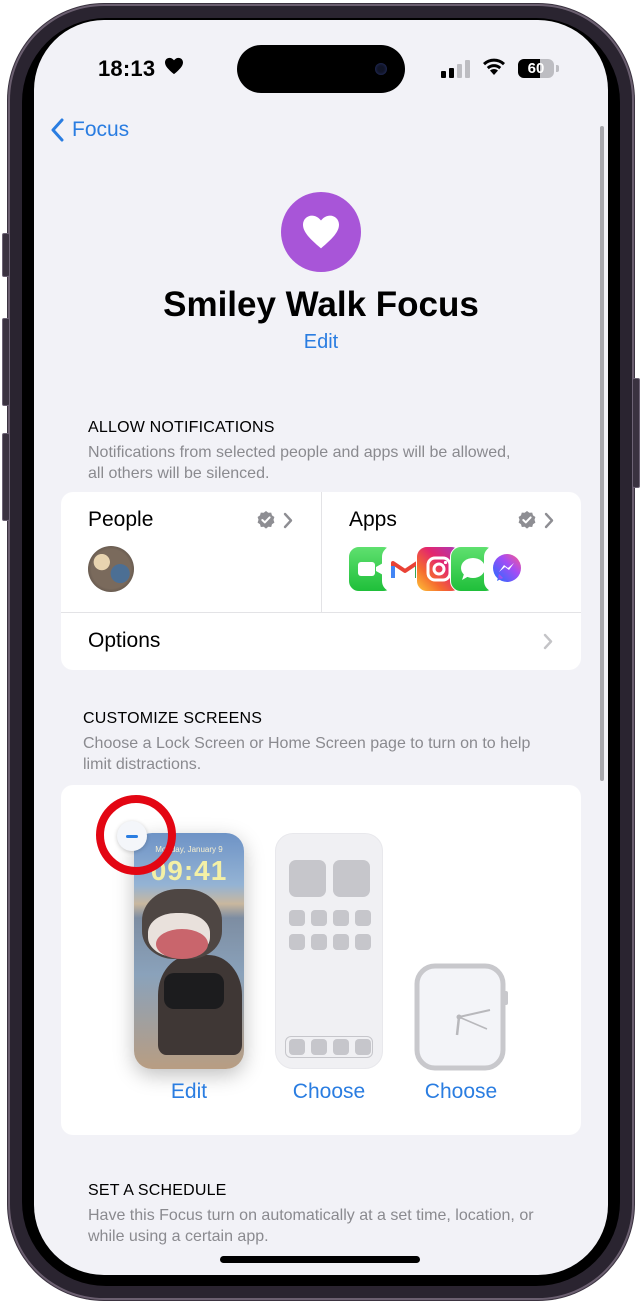  What do you see at coordinates (191, 552) in the screenshot?
I see `people-cell: People` at bounding box center [191, 552].